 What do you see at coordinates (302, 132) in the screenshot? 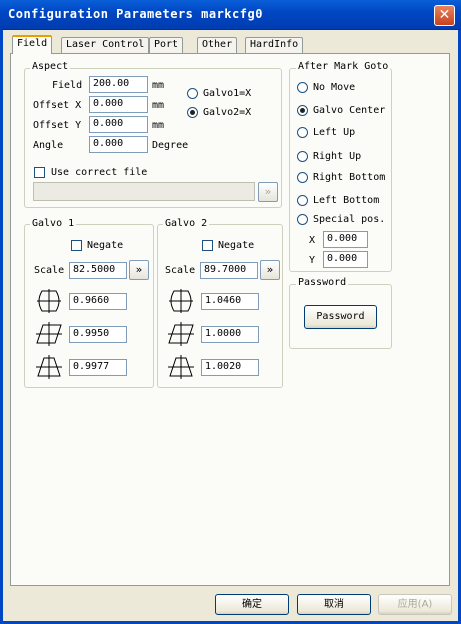
I see `after-mark-left-up-radio` at bounding box center [302, 132].